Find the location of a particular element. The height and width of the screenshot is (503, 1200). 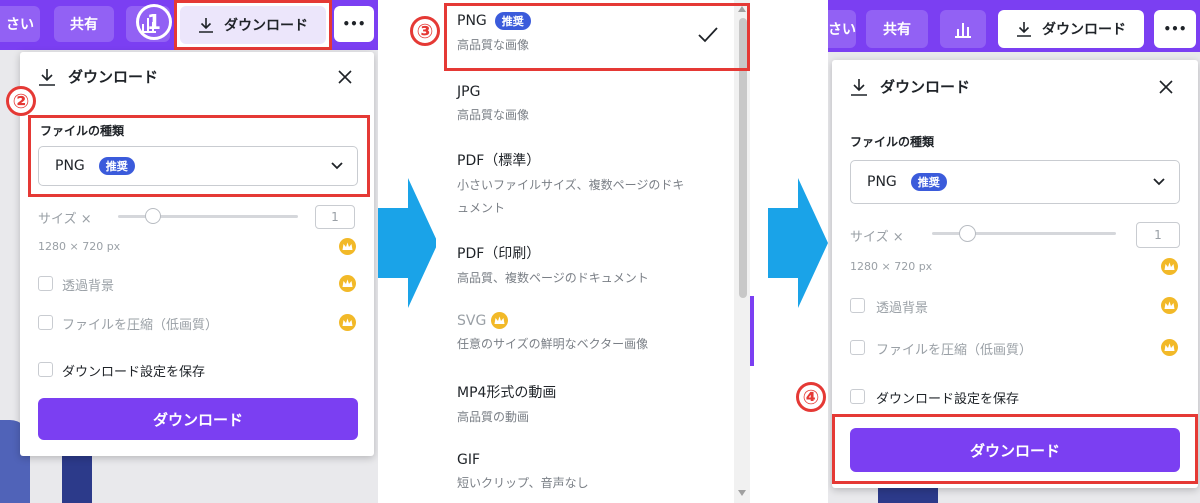

step4-marker-visible: ④ is located at coordinates (811, 397).